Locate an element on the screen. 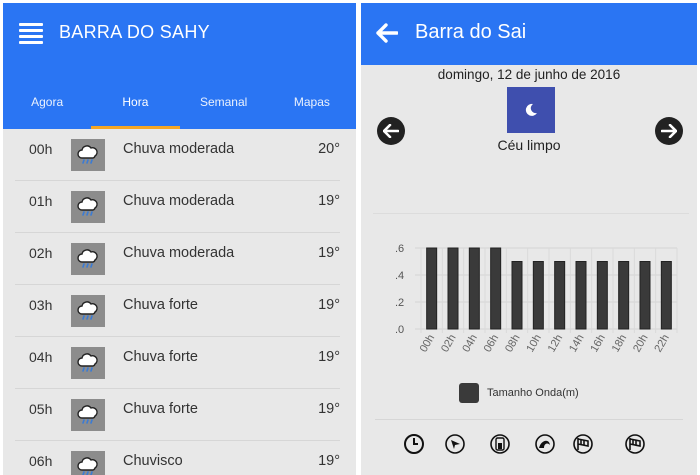 This screenshot has height=475, width=700. x-tick-label: 06h is located at coordinates (492, 344).